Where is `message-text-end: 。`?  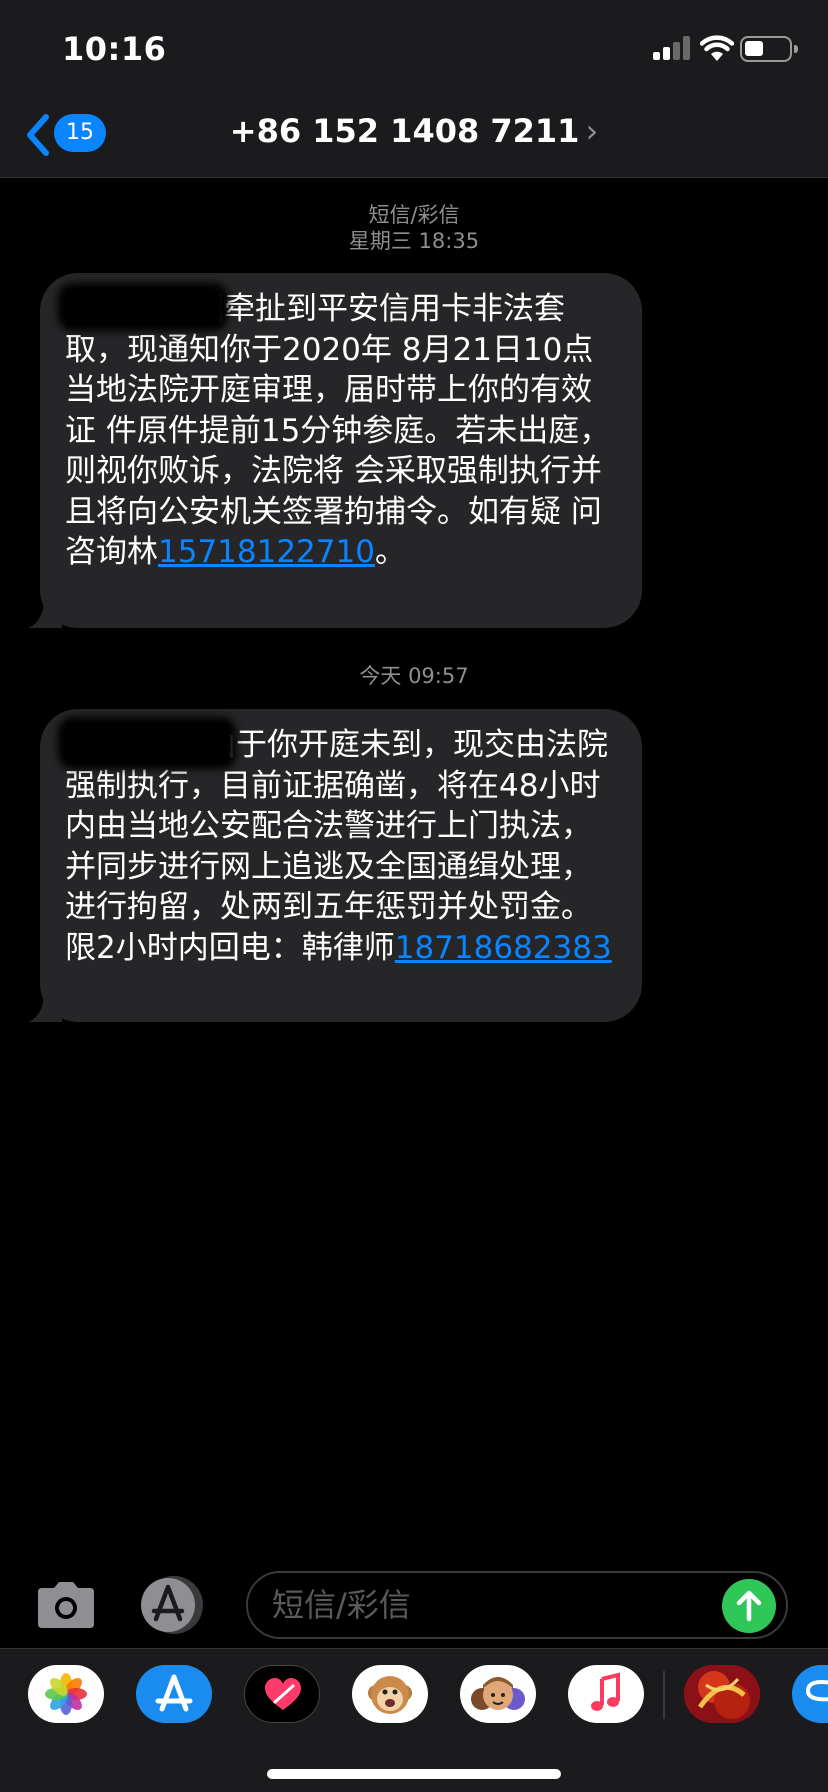 message-text-end: 。 is located at coordinates (390, 552).